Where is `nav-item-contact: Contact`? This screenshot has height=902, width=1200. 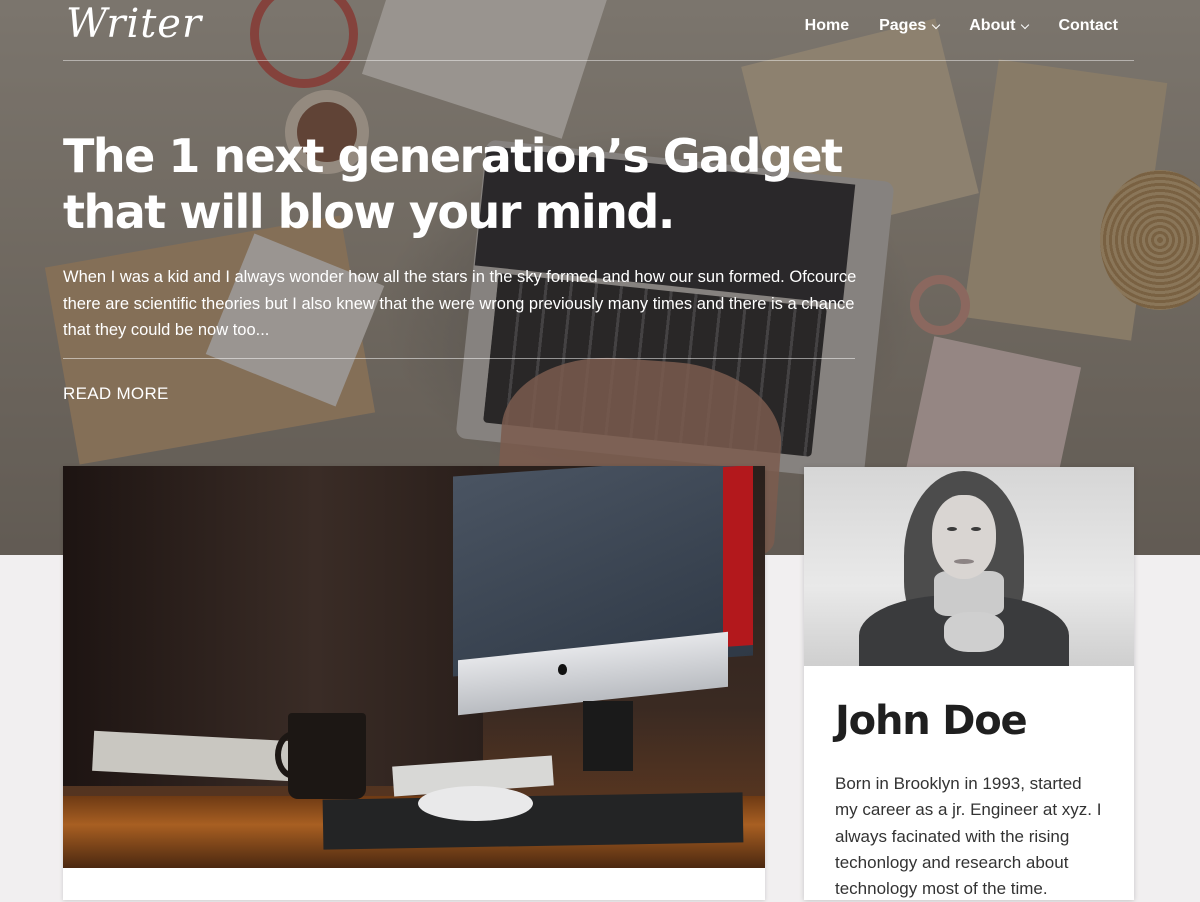 nav-item-contact: Contact is located at coordinates (1088, 26).